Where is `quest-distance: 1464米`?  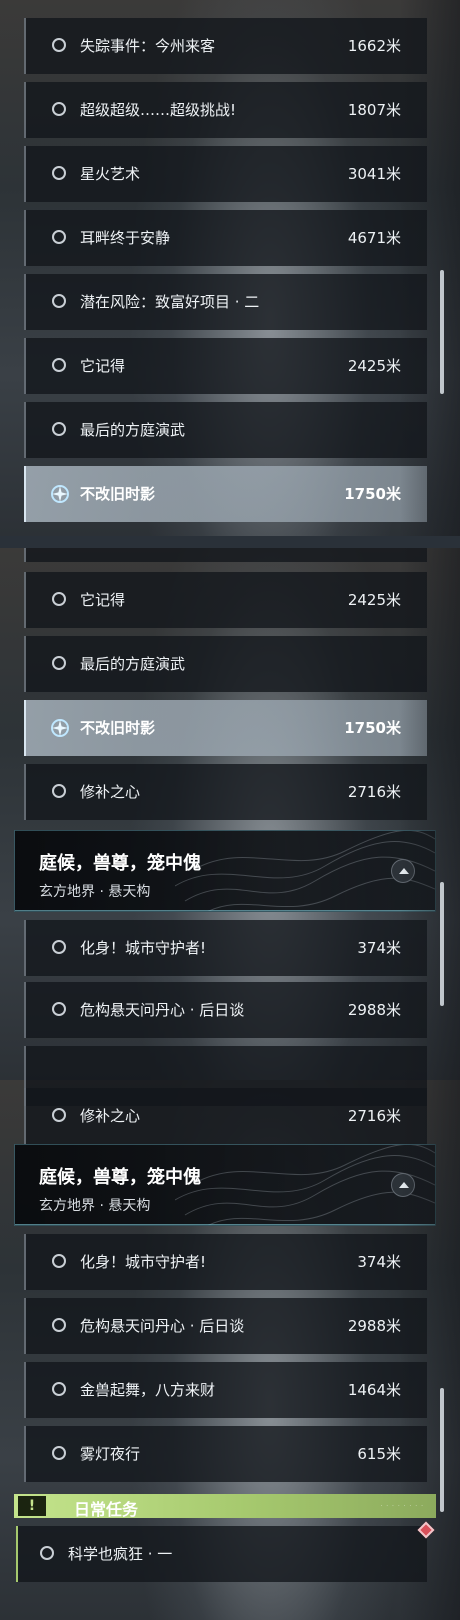
quest-distance: 1464米 is located at coordinates (374, 1390).